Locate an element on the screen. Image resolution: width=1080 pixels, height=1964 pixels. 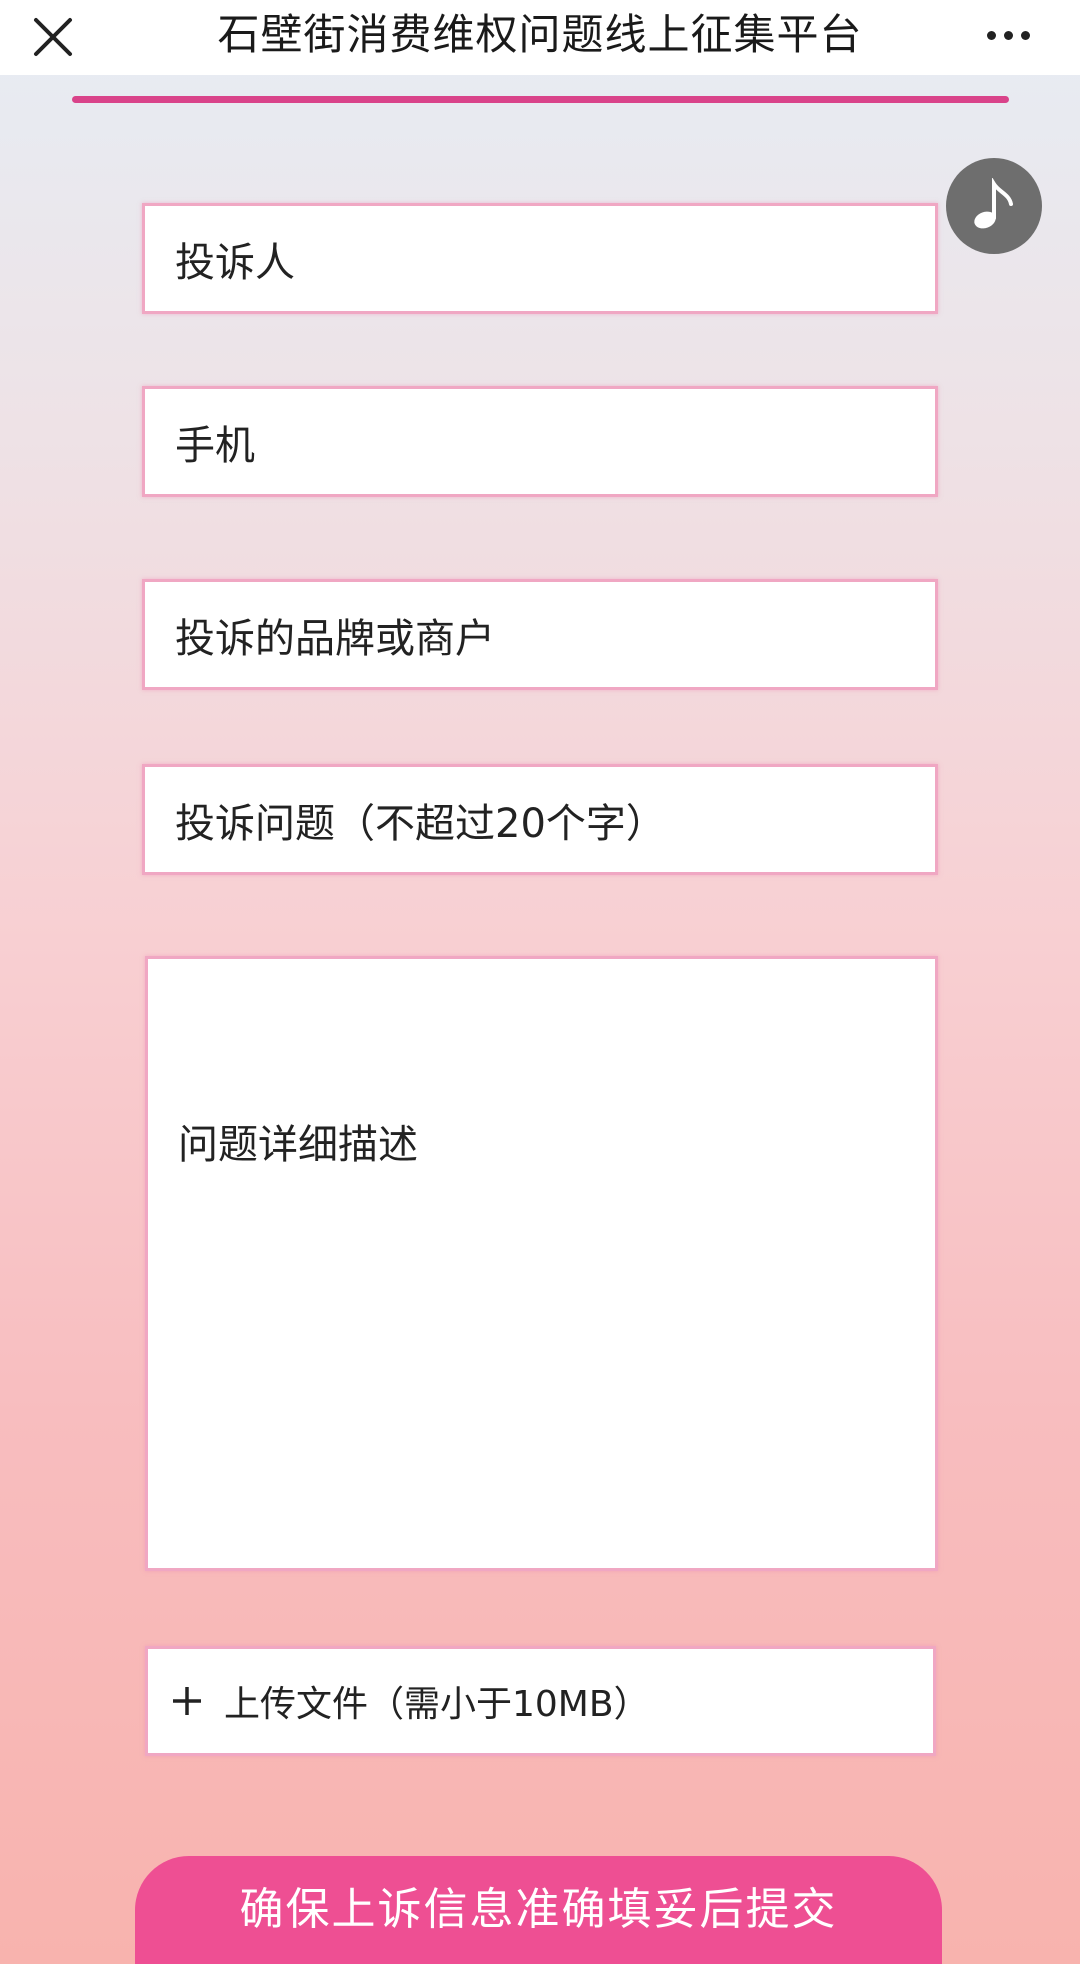
progress-bar is located at coordinates (540, 99).